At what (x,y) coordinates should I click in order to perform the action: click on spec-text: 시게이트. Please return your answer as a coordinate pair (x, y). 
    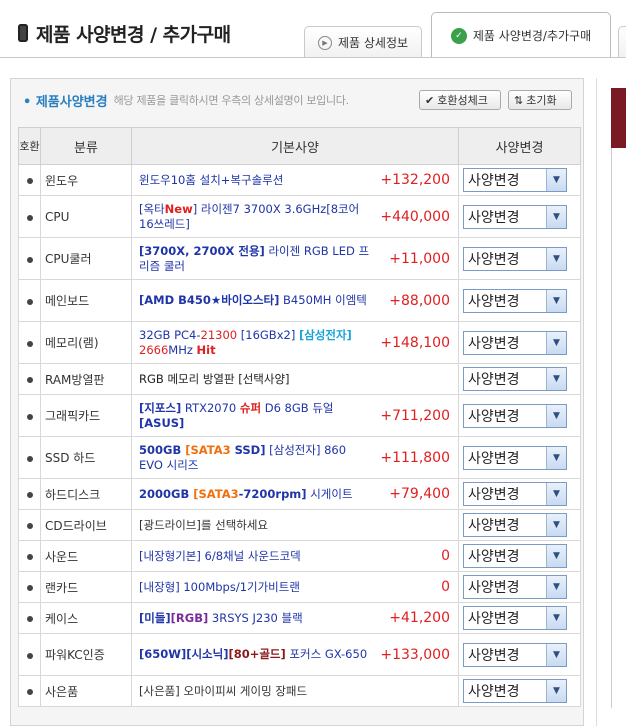
    Looking at the image, I should click on (329, 493).